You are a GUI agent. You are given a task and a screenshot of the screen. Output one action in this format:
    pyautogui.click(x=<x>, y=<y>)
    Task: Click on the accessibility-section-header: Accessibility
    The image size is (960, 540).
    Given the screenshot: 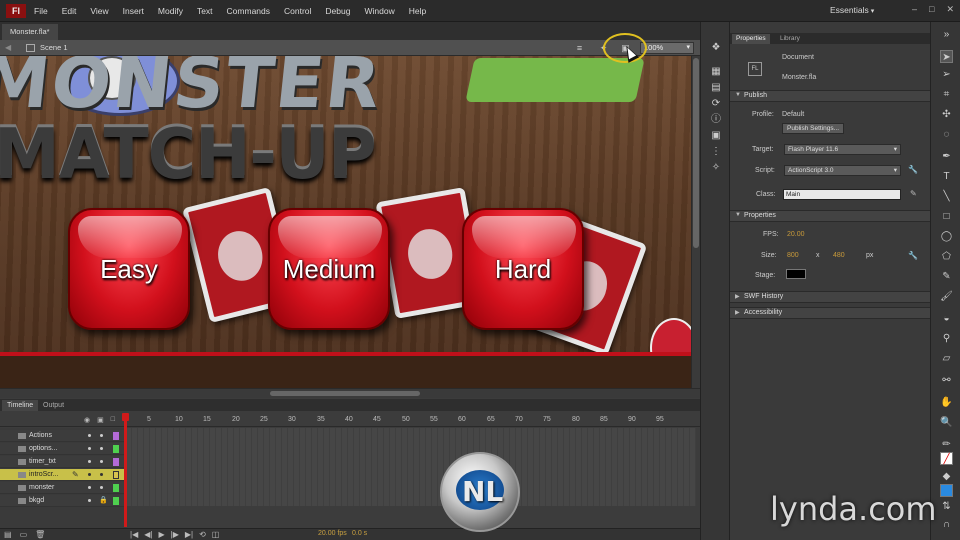 What is the action you would take?
    pyautogui.click(x=830, y=313)
    